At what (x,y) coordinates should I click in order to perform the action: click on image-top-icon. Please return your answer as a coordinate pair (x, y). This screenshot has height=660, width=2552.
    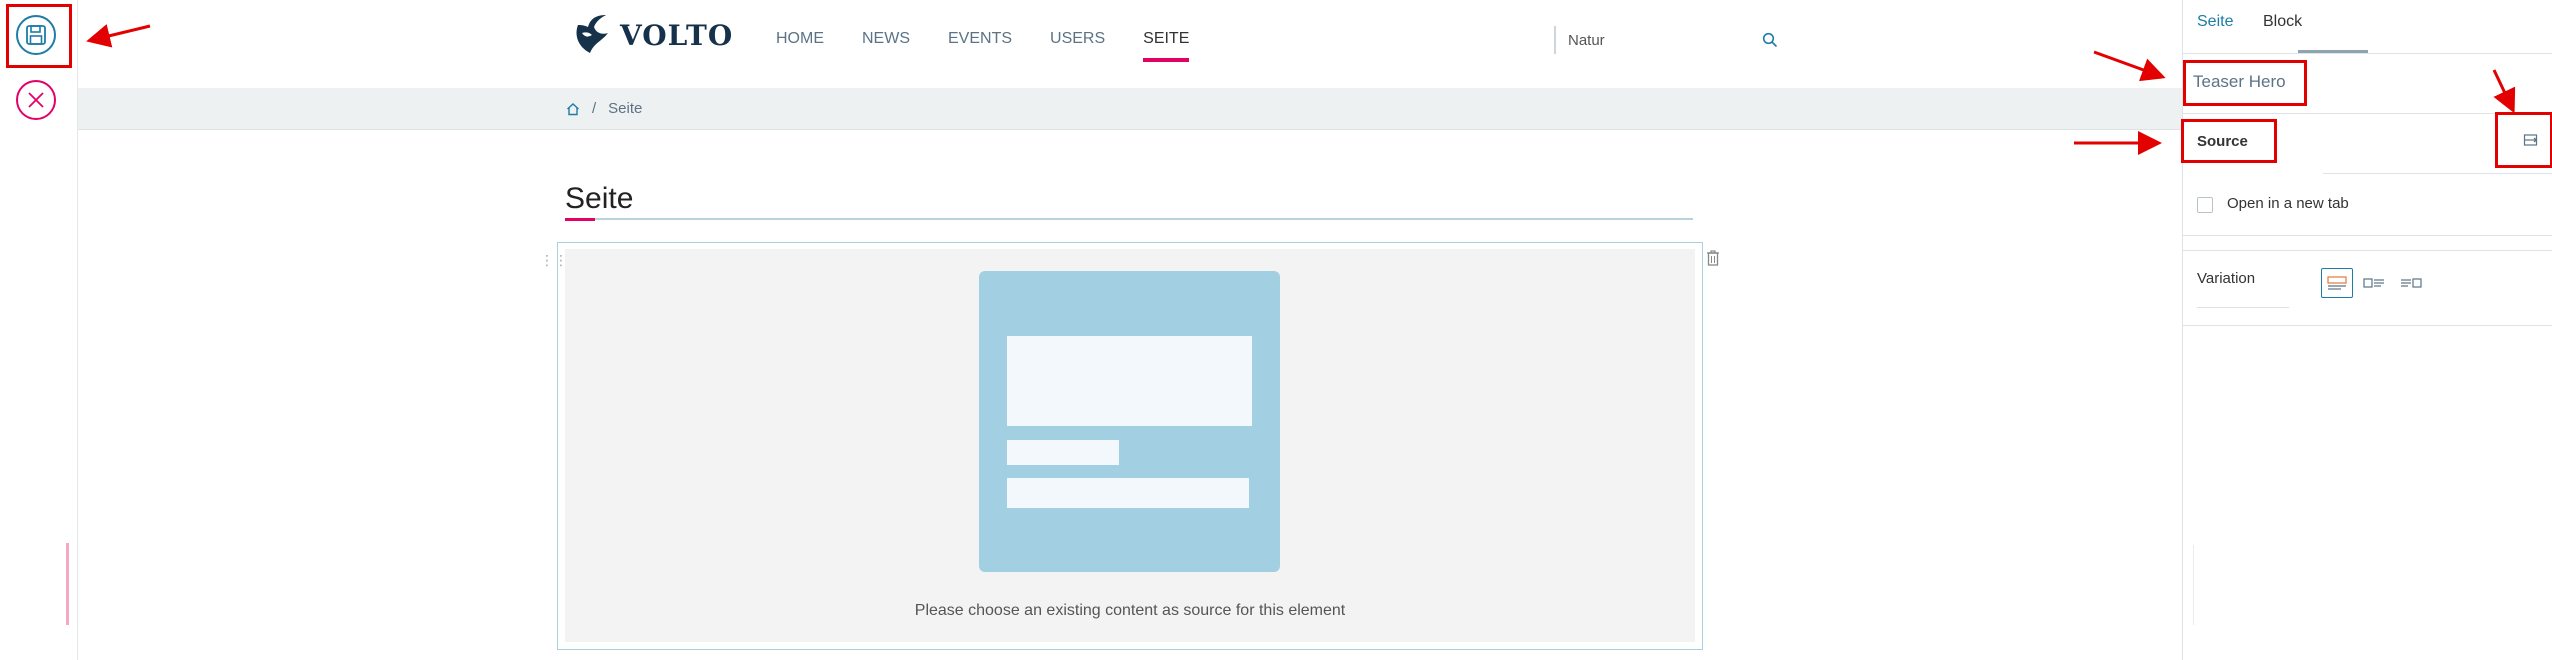
    Looking at the image, I should click on (2337, 283).